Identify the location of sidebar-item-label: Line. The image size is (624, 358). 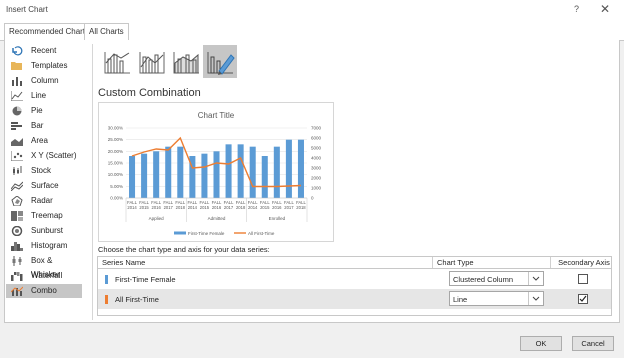
(39, 95).